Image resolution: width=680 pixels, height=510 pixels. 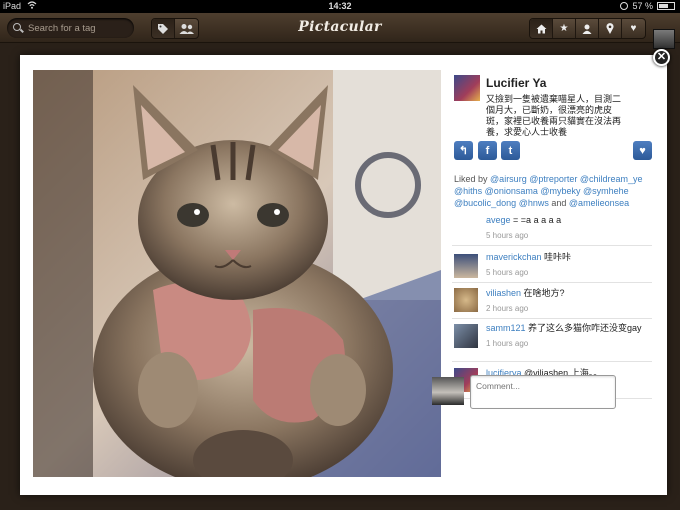 What do you see at coordinates (471, 179) in the screenshot?
I see `likes-prefix: Liked by` at bounding box center [471, 179].